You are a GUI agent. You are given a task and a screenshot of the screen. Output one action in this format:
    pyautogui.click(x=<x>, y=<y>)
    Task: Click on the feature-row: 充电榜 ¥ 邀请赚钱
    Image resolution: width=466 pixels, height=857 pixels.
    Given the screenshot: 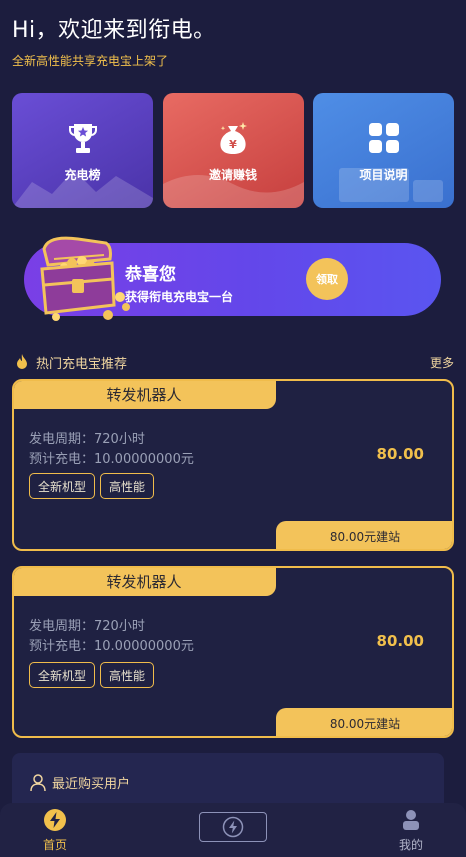 What is the action you would take?
    pyautogui.click(x=233, y=150)
    